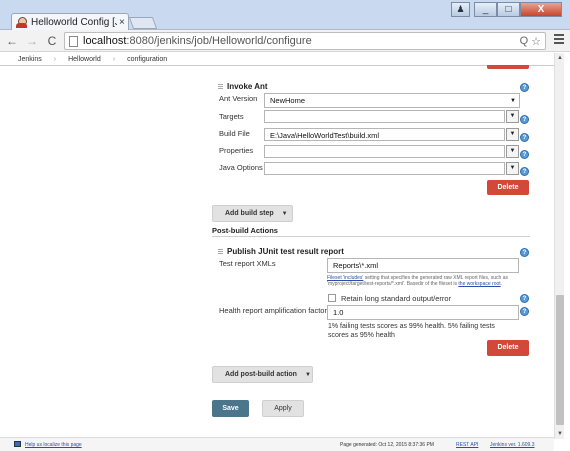  I want to click on delete-ant-step-button: Delete, so click(508, 187).